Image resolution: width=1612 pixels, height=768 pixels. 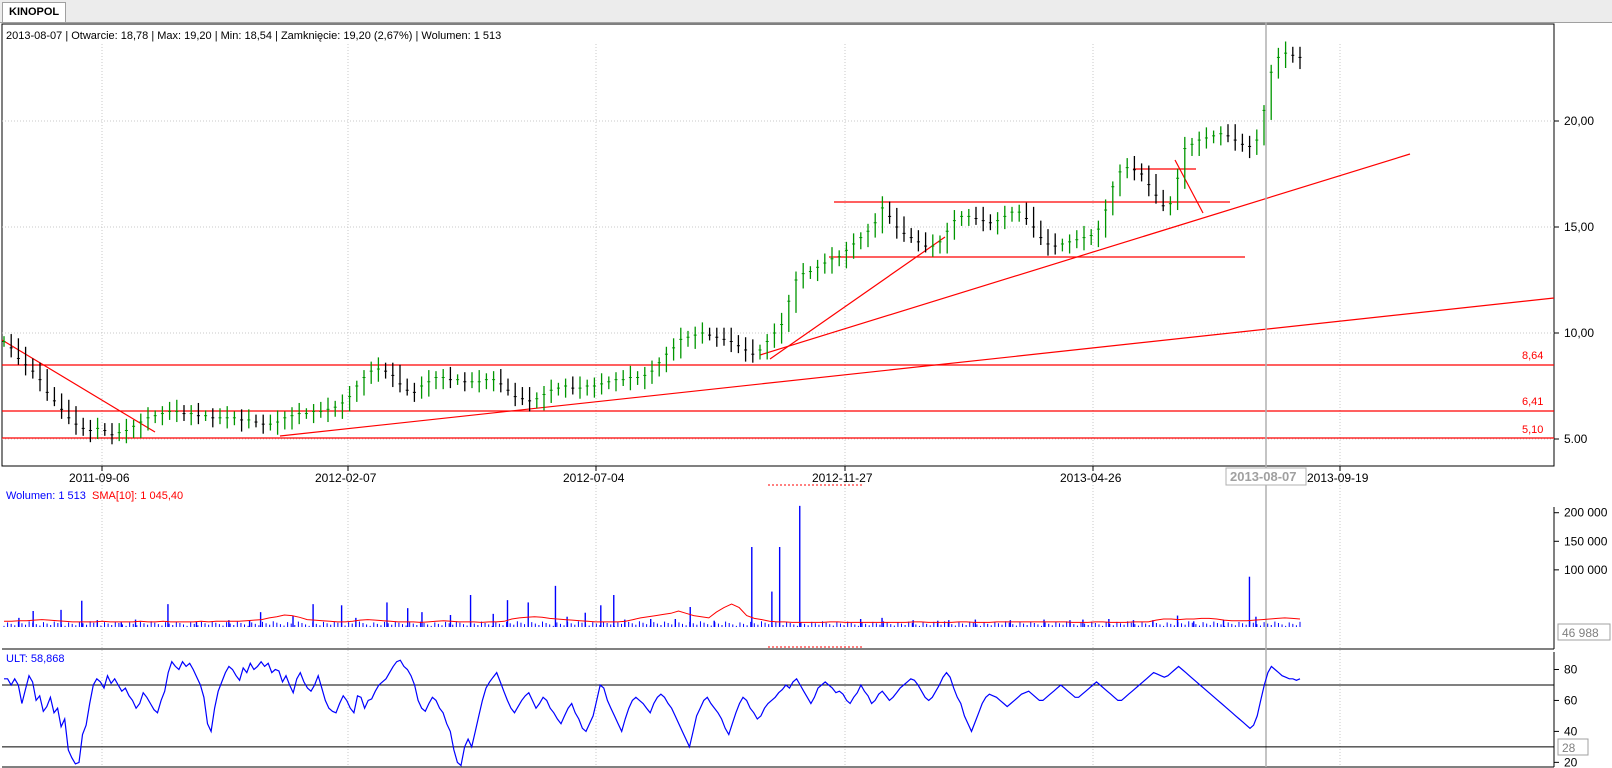 I want to click on downtrend-2013, so click(x=1189, y=186).